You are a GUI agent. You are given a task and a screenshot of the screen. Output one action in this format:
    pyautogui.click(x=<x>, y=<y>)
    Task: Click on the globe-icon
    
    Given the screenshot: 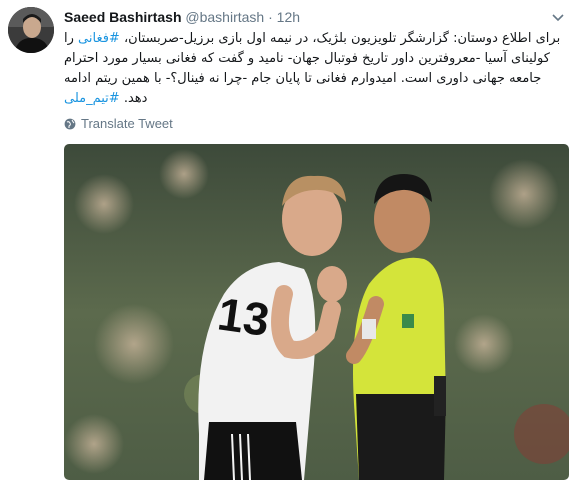 What is the action you would take?
    pyautogui.click(x=70, y=123)
    